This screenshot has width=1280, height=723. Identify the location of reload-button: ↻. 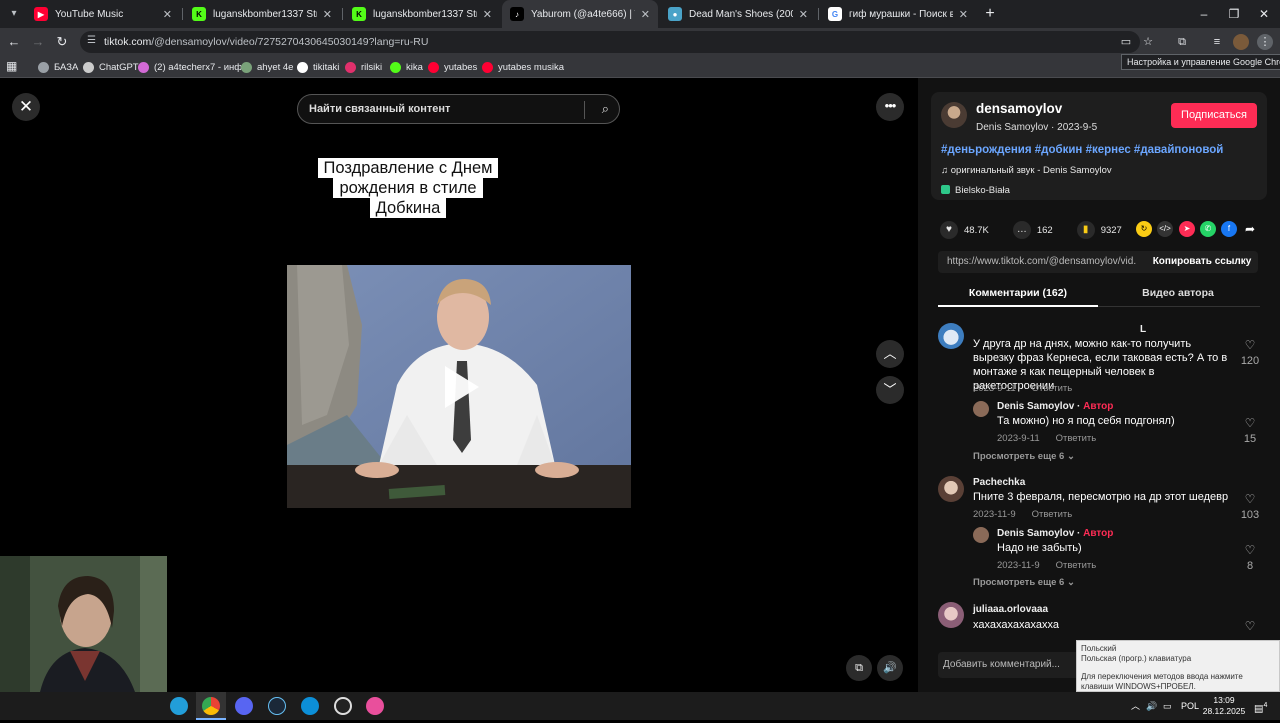
(62, 42).